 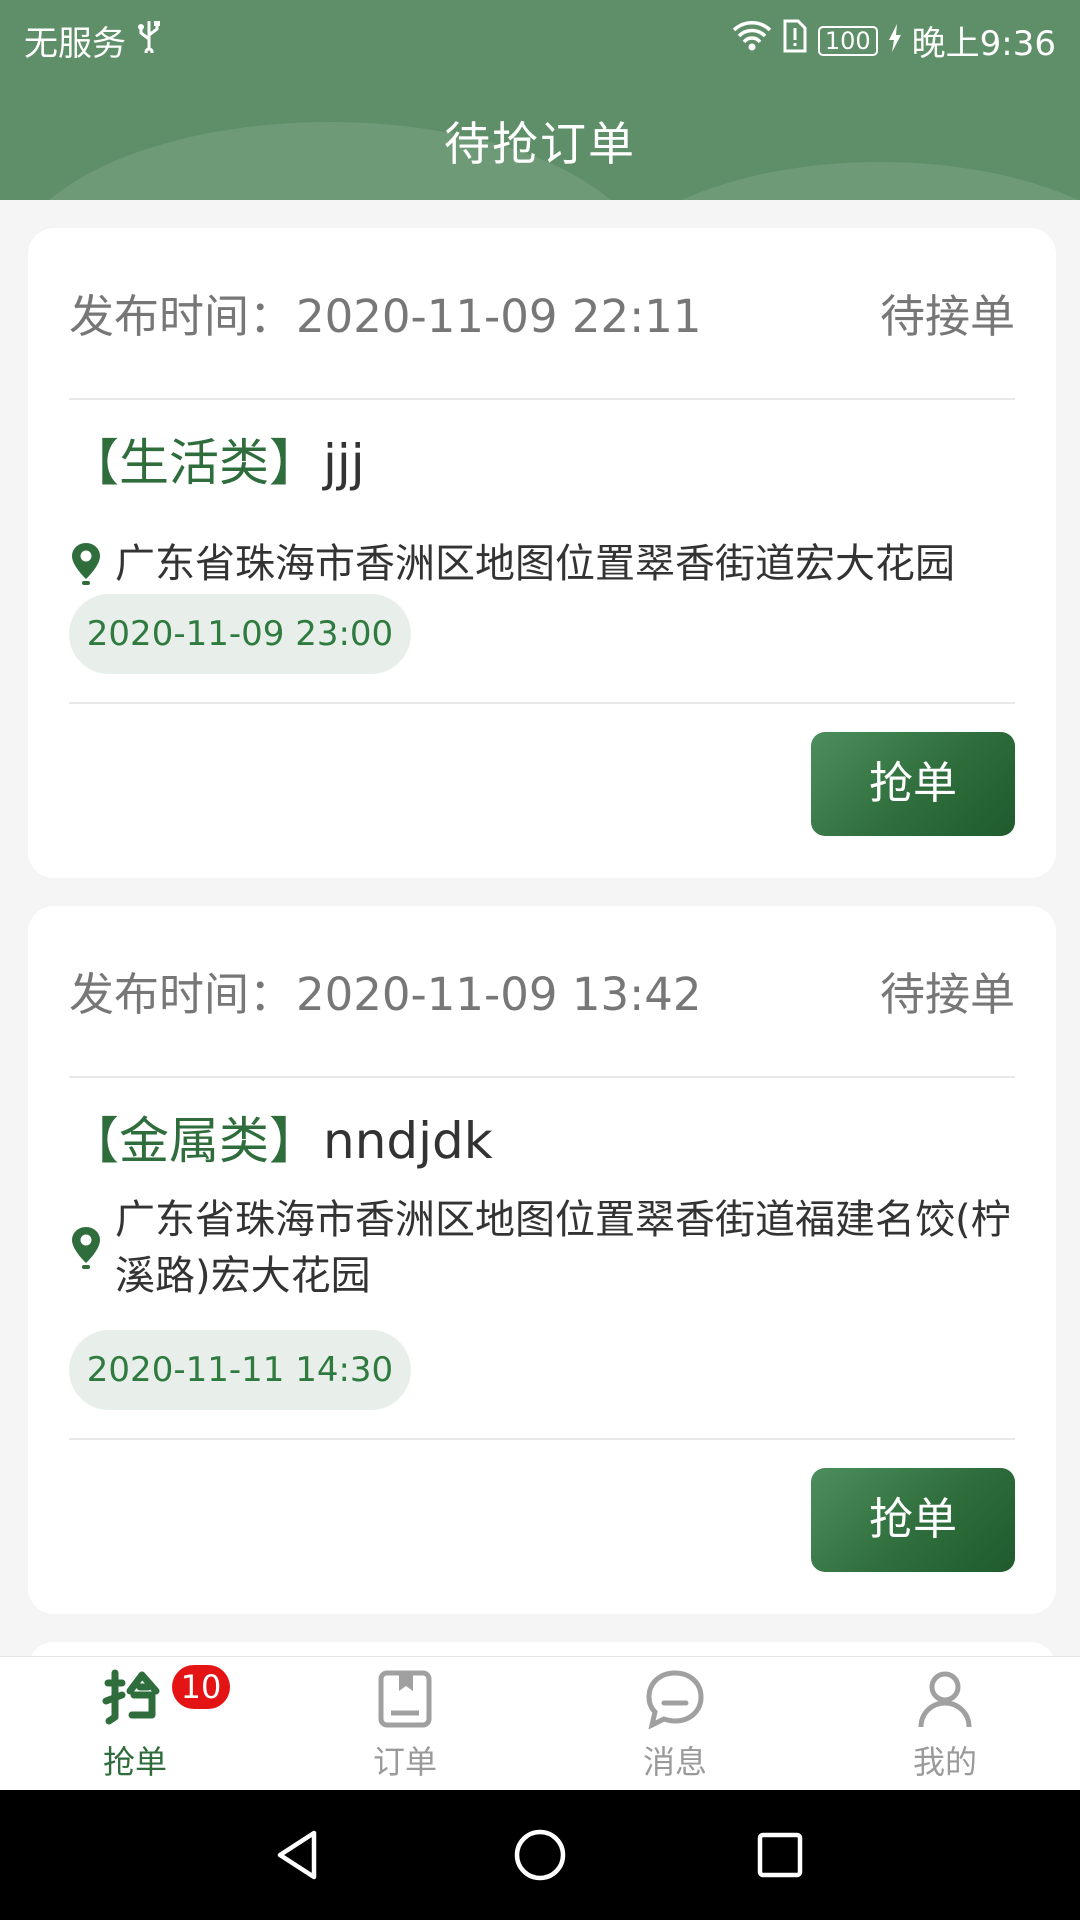 I want to click on battery-indicator: 100, so click(x=847, y=40).